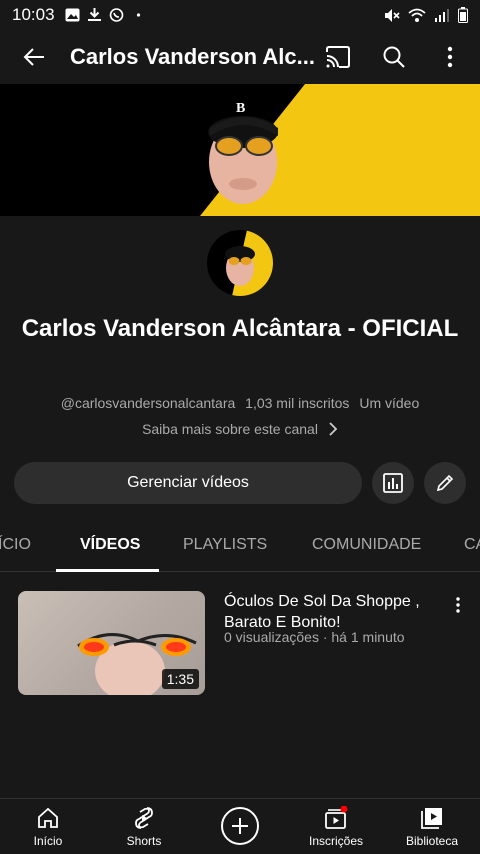 Image resolution: width=480 pixels, height=854 pixels. Describe the element at coordinates (180, 679) in the screenshot. I see `video-duration: 1:35` at that location.